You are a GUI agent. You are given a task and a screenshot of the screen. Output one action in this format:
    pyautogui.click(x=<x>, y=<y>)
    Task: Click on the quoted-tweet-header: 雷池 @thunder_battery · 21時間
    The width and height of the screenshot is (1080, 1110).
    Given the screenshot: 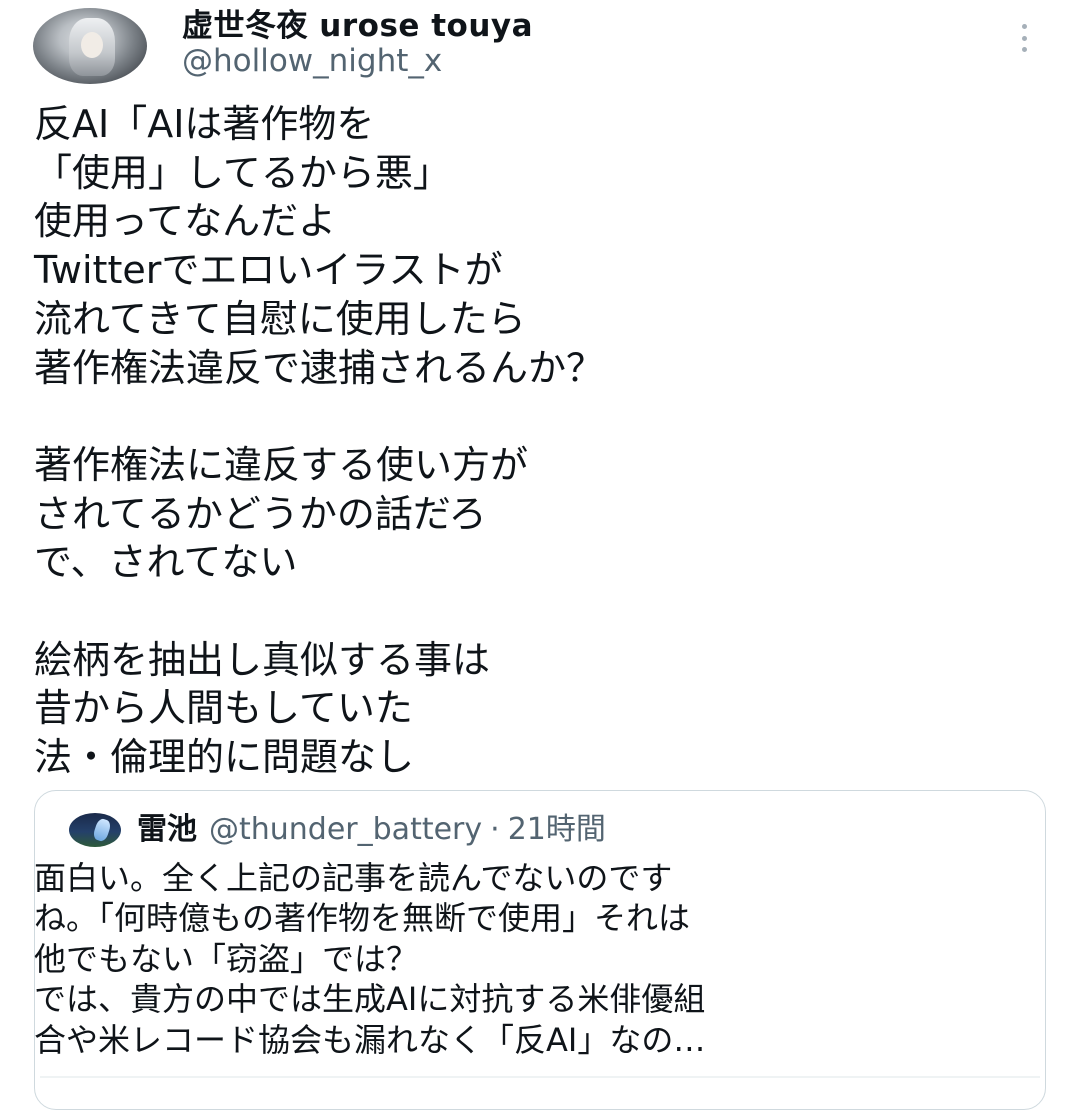 What is the action you would take?
    pyautogui.click(x=371, y=830)
    